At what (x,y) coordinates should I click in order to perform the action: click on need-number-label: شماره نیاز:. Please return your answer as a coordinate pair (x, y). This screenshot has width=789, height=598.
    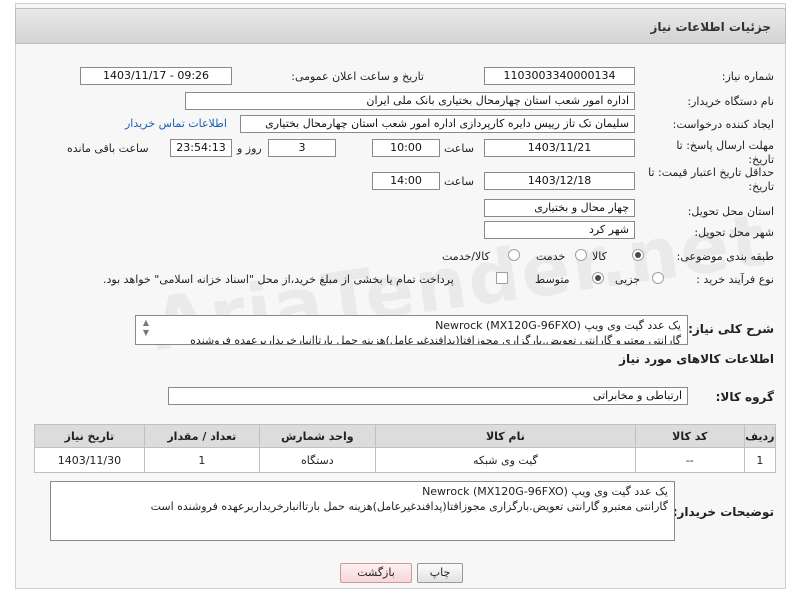
    Looking at the image, I should click on (747, 76).